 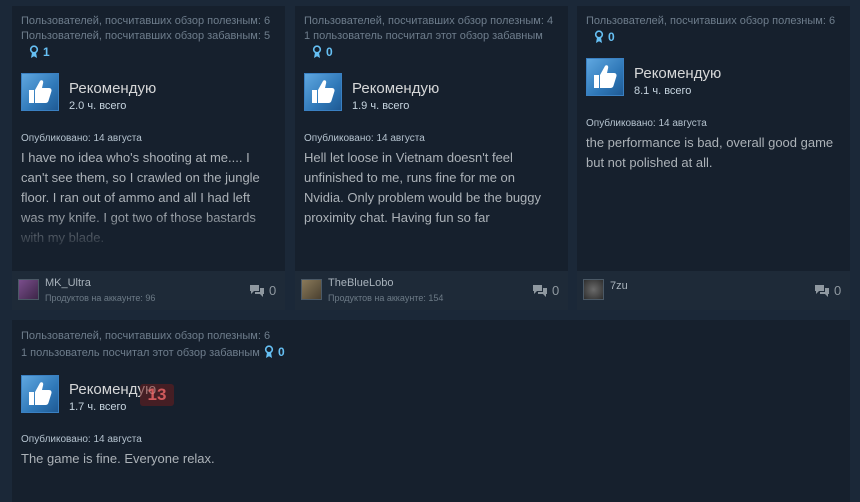 I want to click on review-footer: 7zu 0, so click(x=713, y=290).